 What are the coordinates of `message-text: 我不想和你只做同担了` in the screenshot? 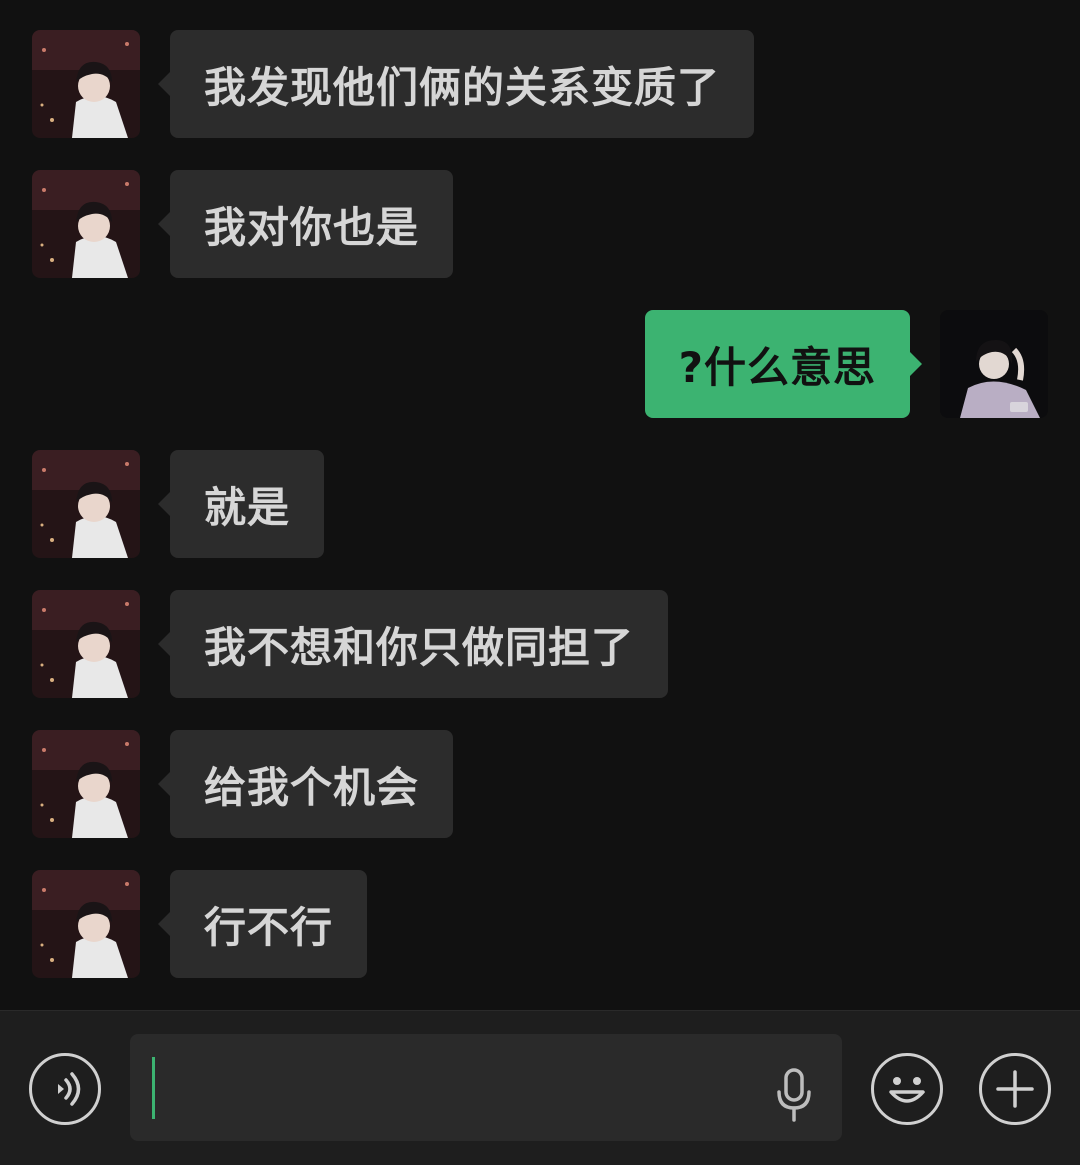 It's located at (419, 647).